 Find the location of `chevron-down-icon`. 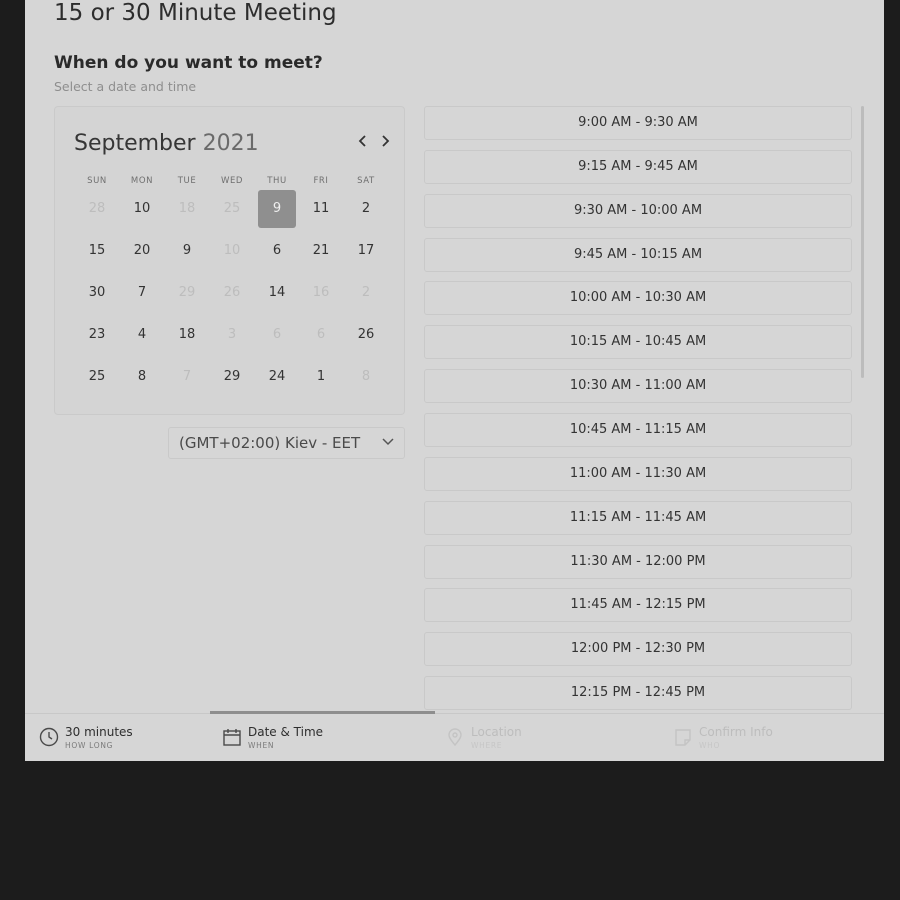

chevron-down-icon is located at coordinates (388, 442).